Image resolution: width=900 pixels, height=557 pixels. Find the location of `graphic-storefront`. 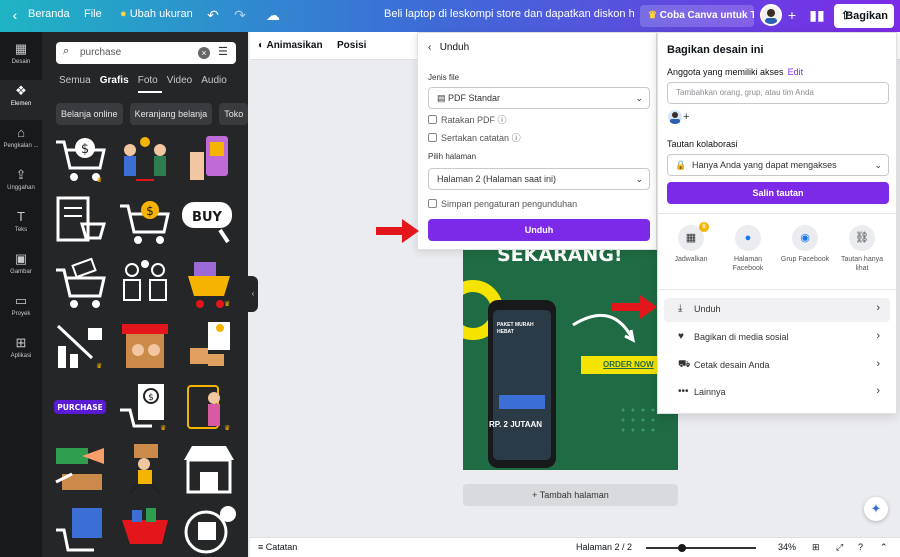

graphic-storefront is located at coordinates (209, 470).